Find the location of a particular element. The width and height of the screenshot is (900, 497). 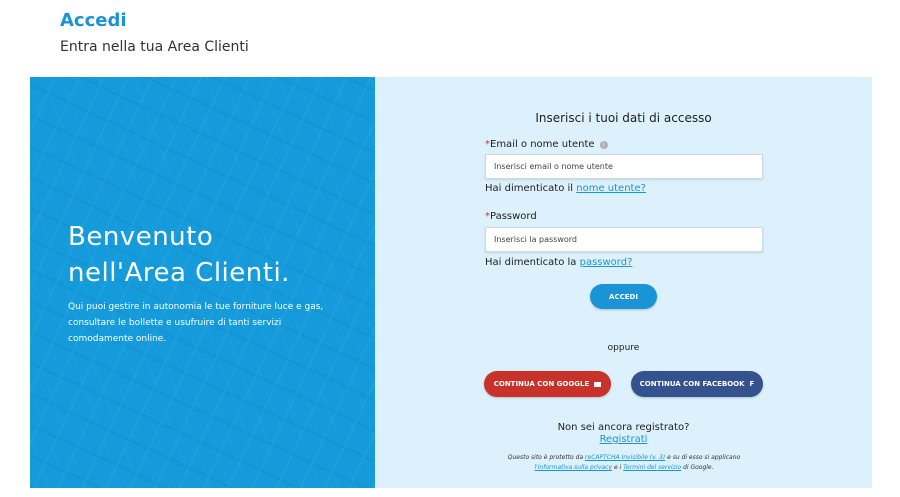

page-subtitle: Entra nella tua Area Clienti is located at coordinates (154, 47).